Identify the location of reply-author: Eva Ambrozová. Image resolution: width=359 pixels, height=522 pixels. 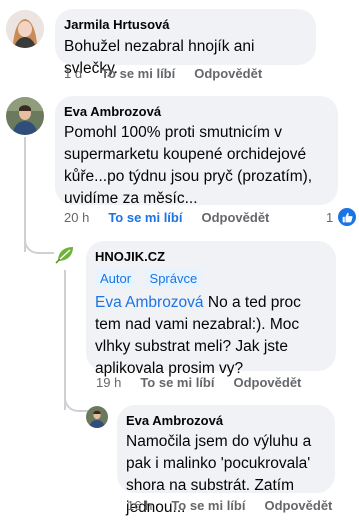
(224, 421).